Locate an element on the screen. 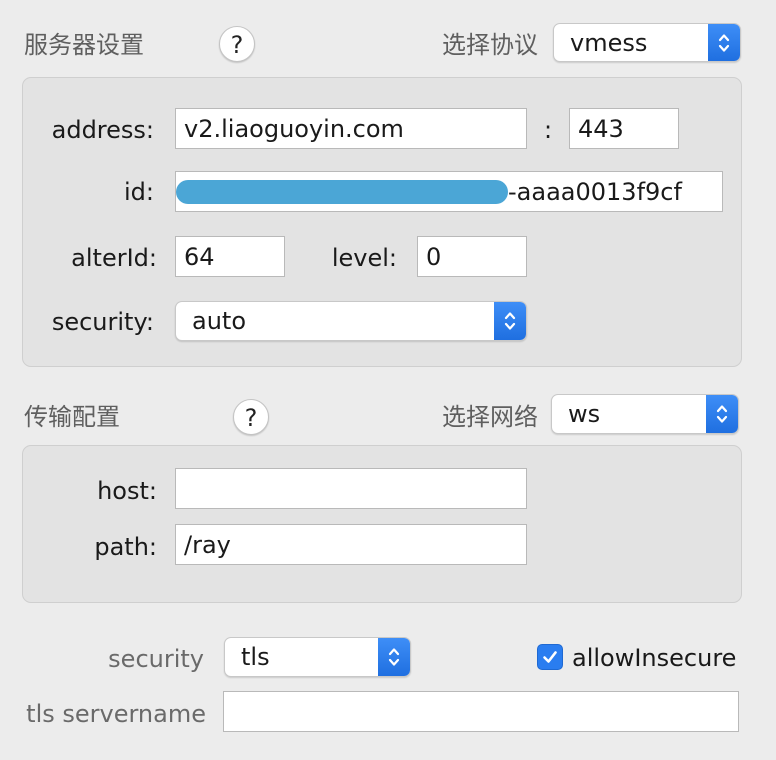 Image resolution: width=776 pixels, height=760 pixels. tls-security-select-value: tls is located at coordinates (255, 657).